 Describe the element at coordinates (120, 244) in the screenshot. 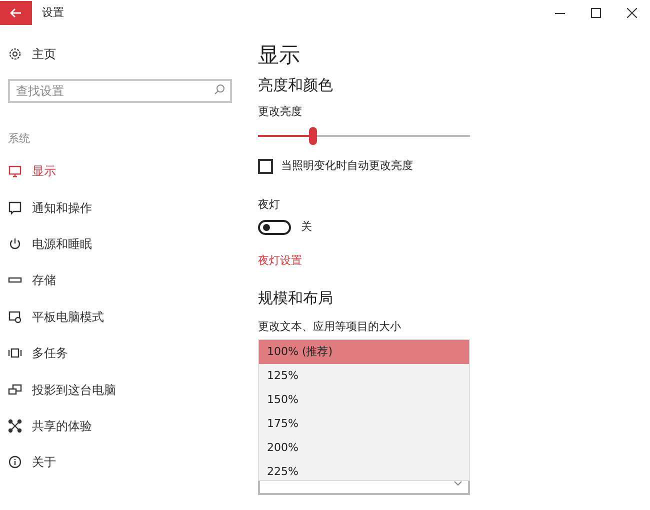

I see `nav-item: 电源和睡眠` at that location.